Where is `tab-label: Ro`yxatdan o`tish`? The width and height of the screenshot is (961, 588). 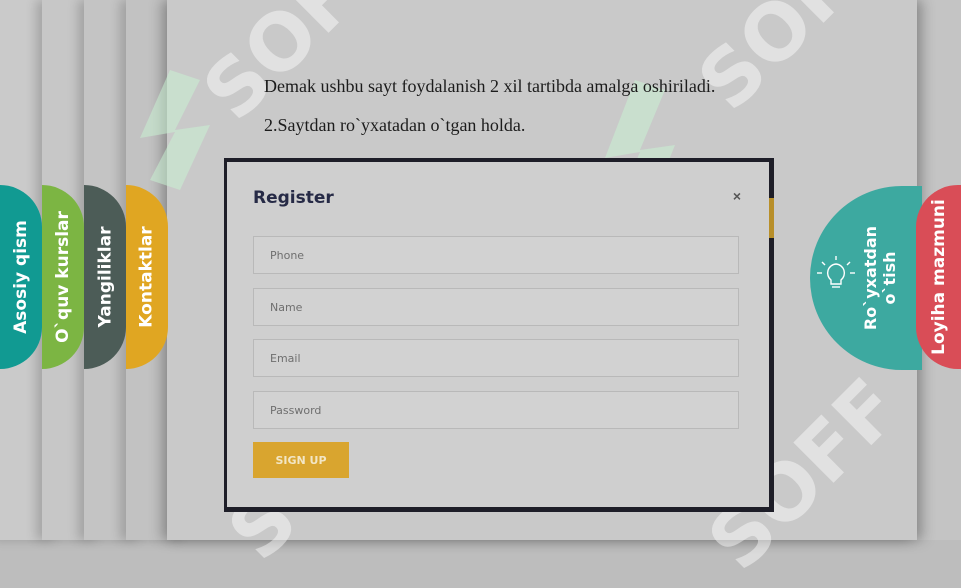 tab-label: Ro`yxatdan o`tish is located at coordinates (880, 278).